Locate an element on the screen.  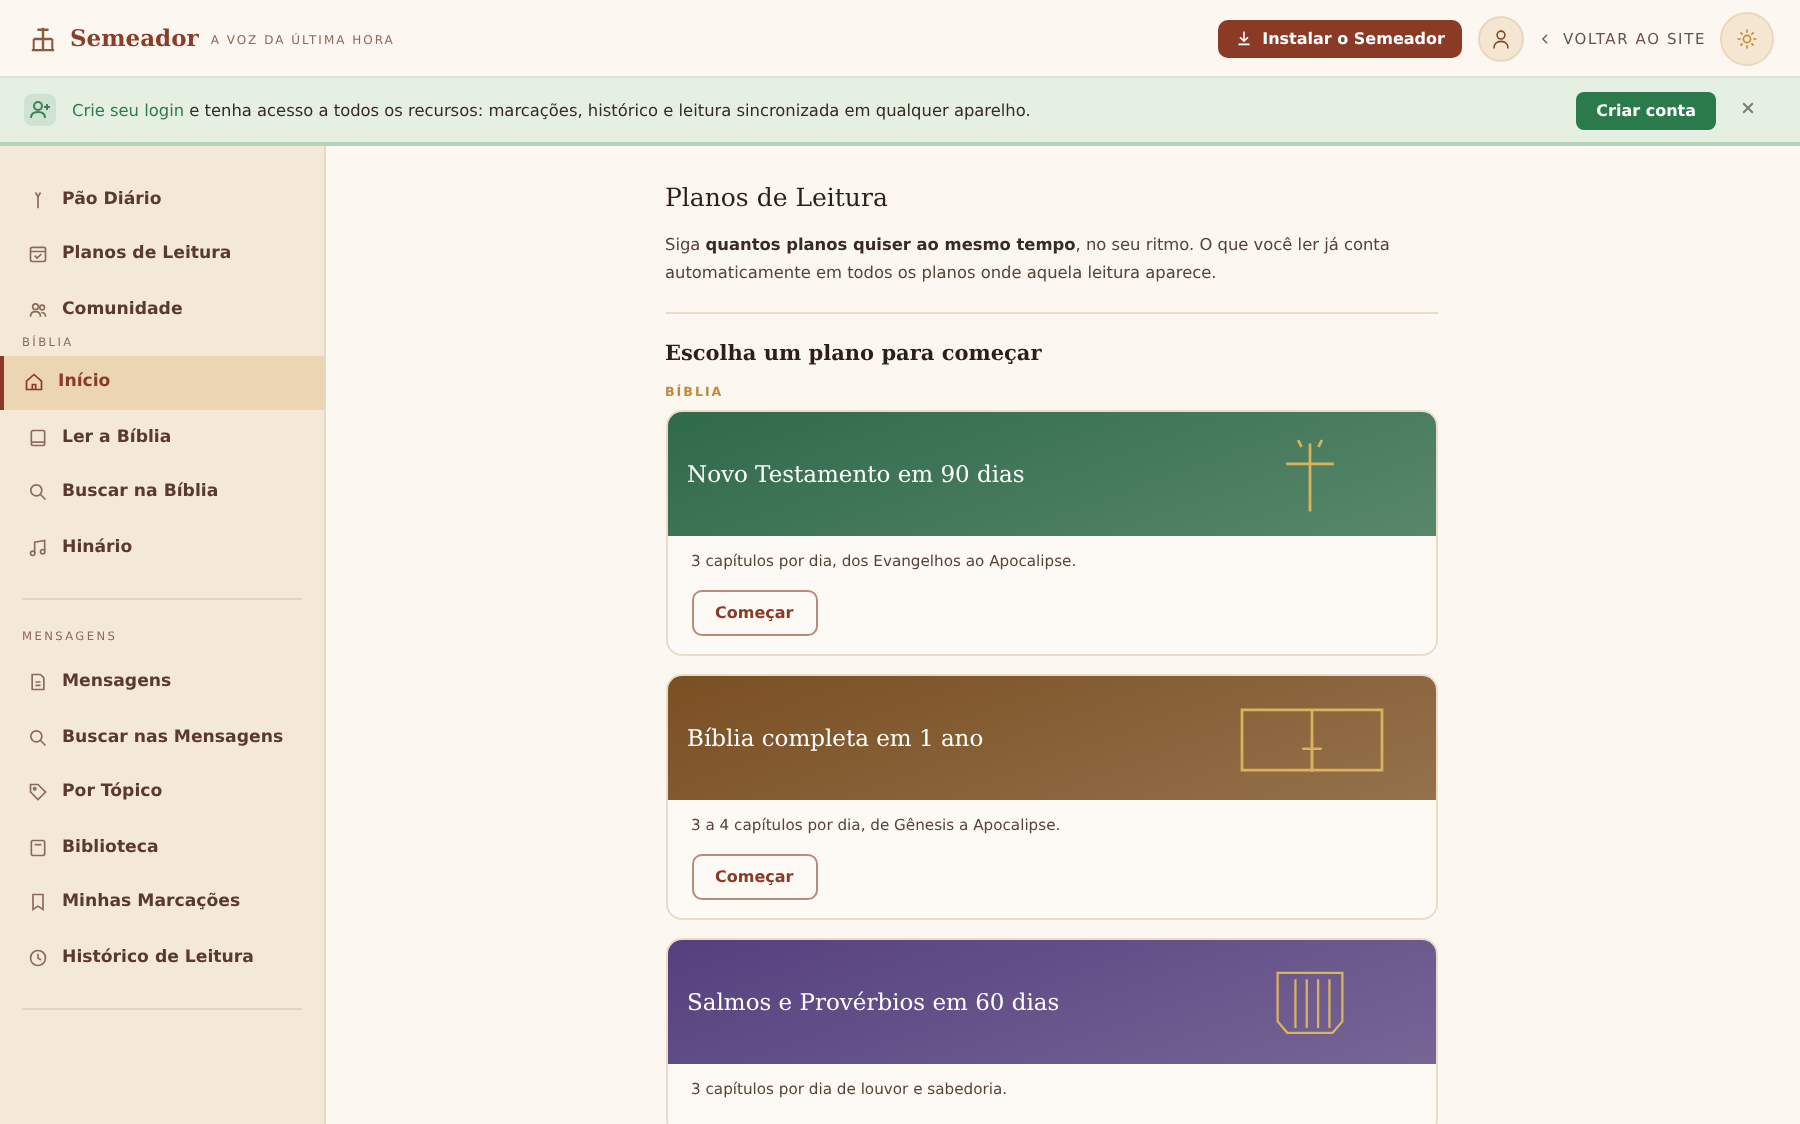
theme-toggle-button is located at coordinates (1747, 38).